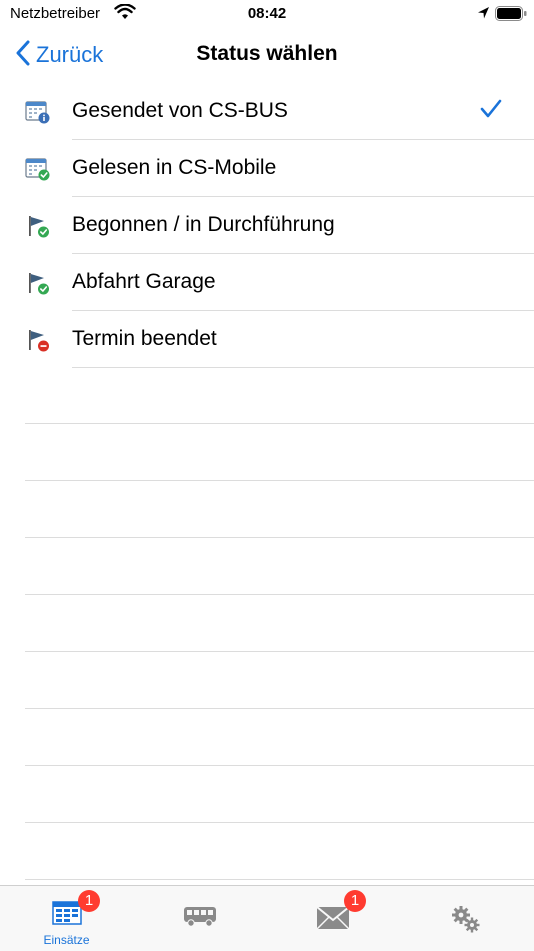 Image resolution: width=534 pixels, height=951 pixels. I want to click on status-bar: Netzbetreiber 08:42, so click(267, 15).